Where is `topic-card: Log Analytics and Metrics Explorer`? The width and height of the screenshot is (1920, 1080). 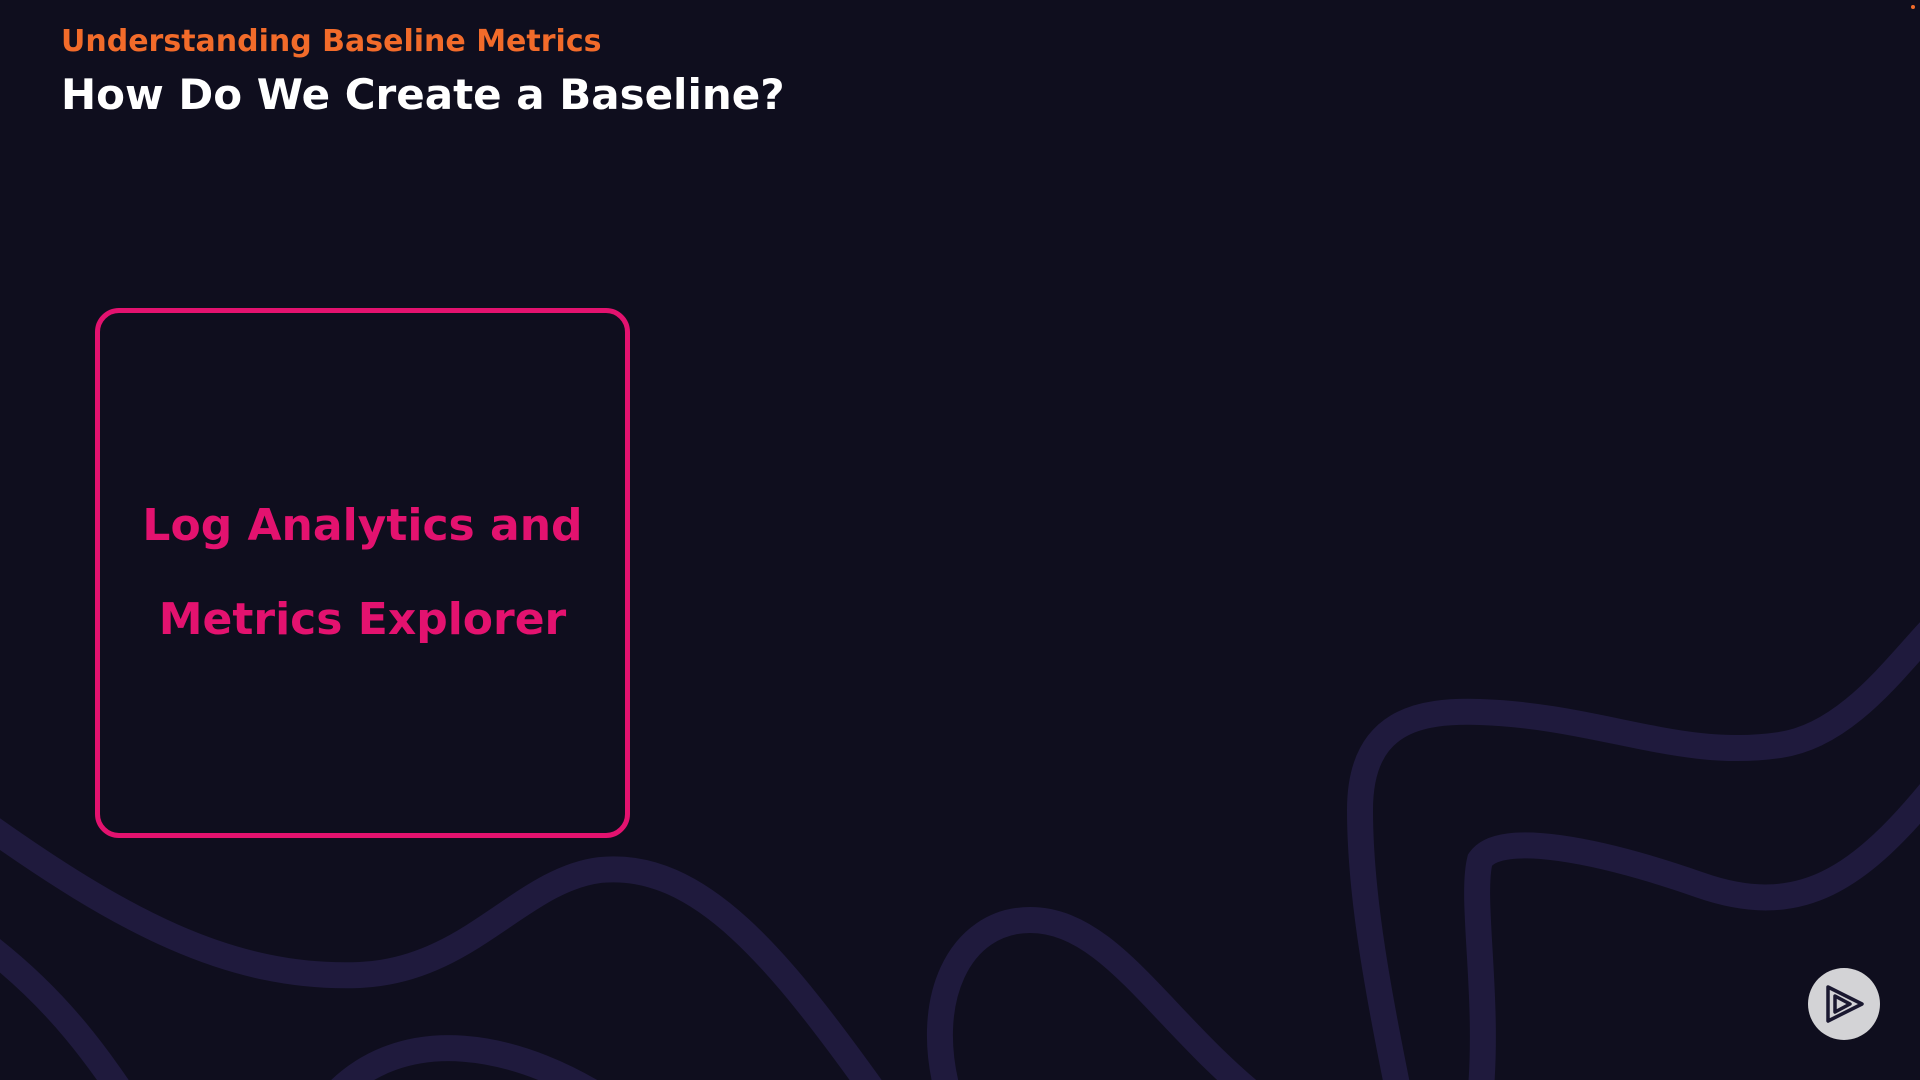 topic-card: Log Analytics and Metrics Explorer is located at coordinates (362, 573).